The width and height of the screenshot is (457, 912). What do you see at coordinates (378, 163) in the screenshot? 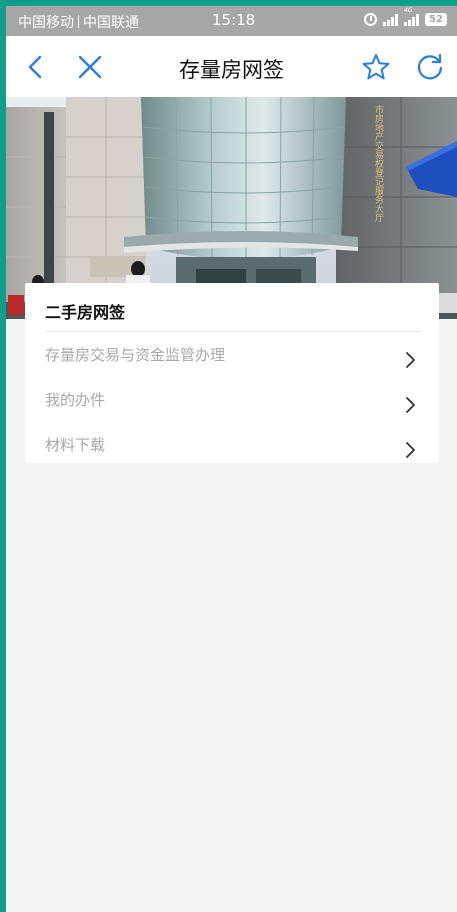
I see `building-sign: 市房地产交易权登记服务大厅` at bounding box center [378, 163].